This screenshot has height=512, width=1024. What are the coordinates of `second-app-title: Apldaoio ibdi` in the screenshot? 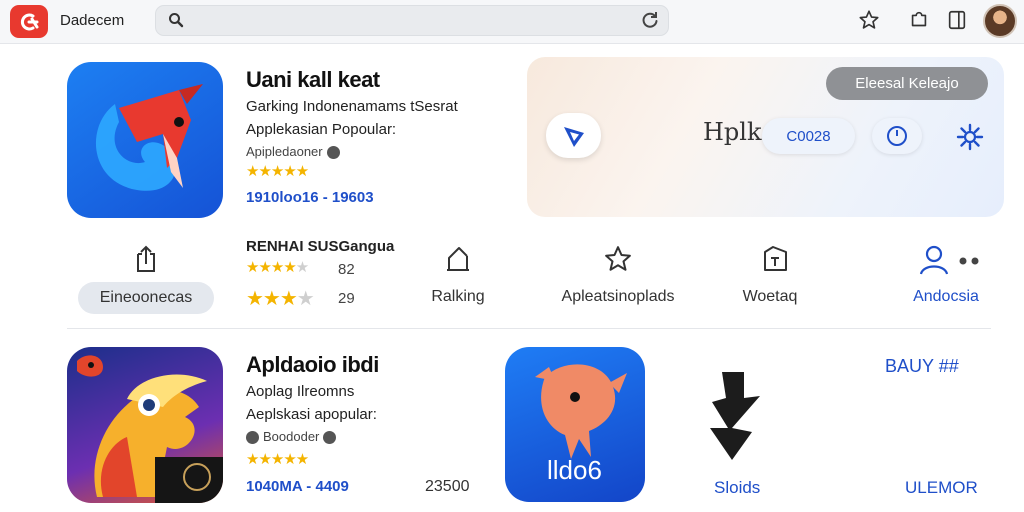 It's located at (312, 365).